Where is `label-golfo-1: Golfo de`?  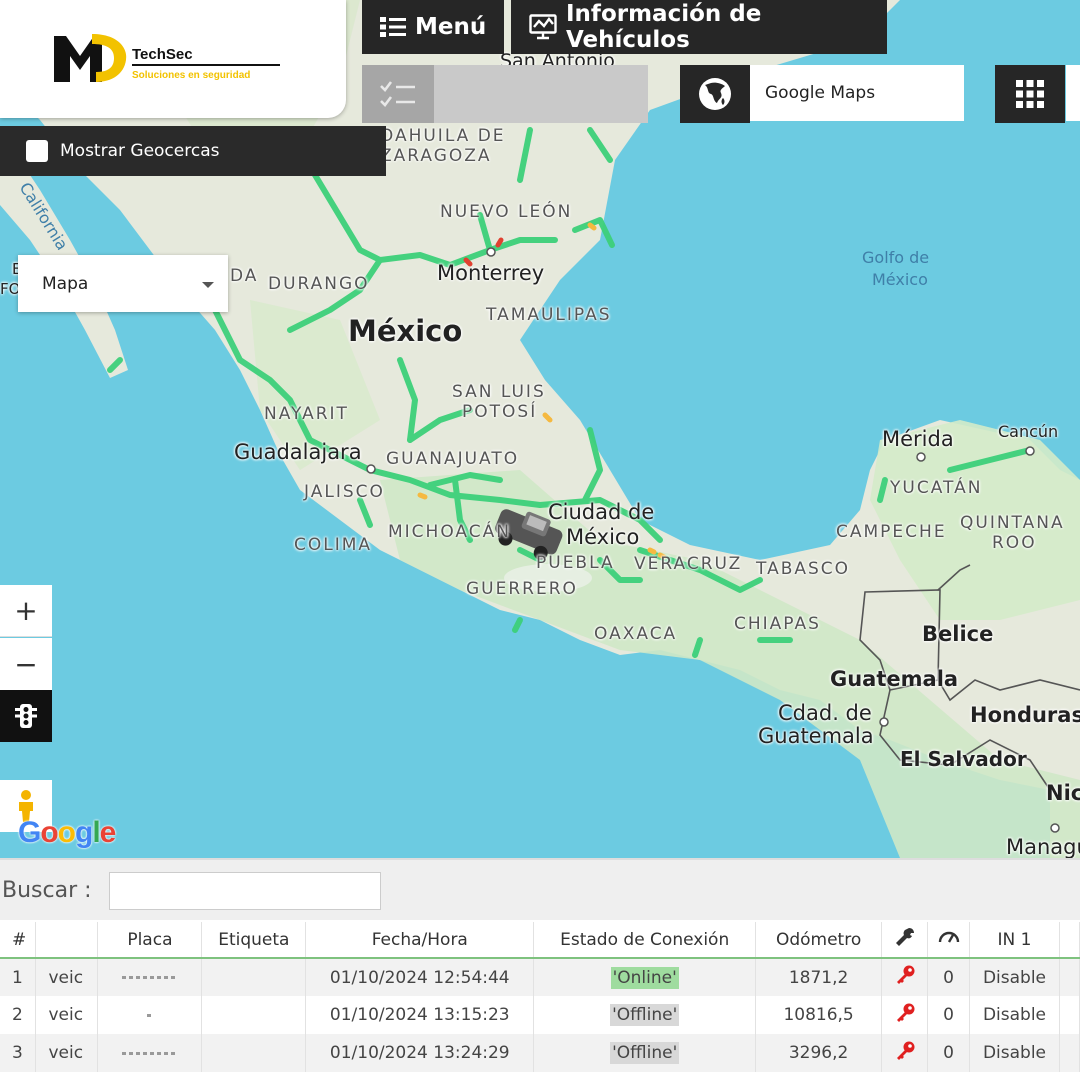
label-golfo-1: Golfo de is located at coordinates (896, 257).